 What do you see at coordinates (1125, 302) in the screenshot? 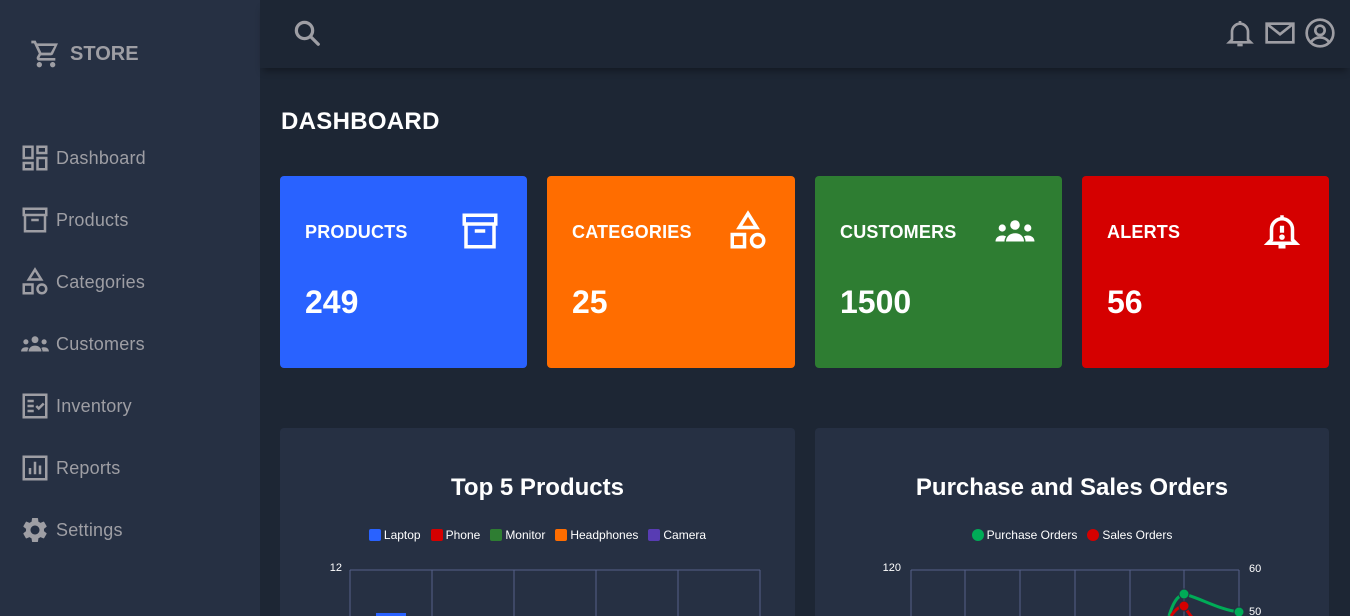
I see `card-value: 56` at bounding box center [1125, 302].